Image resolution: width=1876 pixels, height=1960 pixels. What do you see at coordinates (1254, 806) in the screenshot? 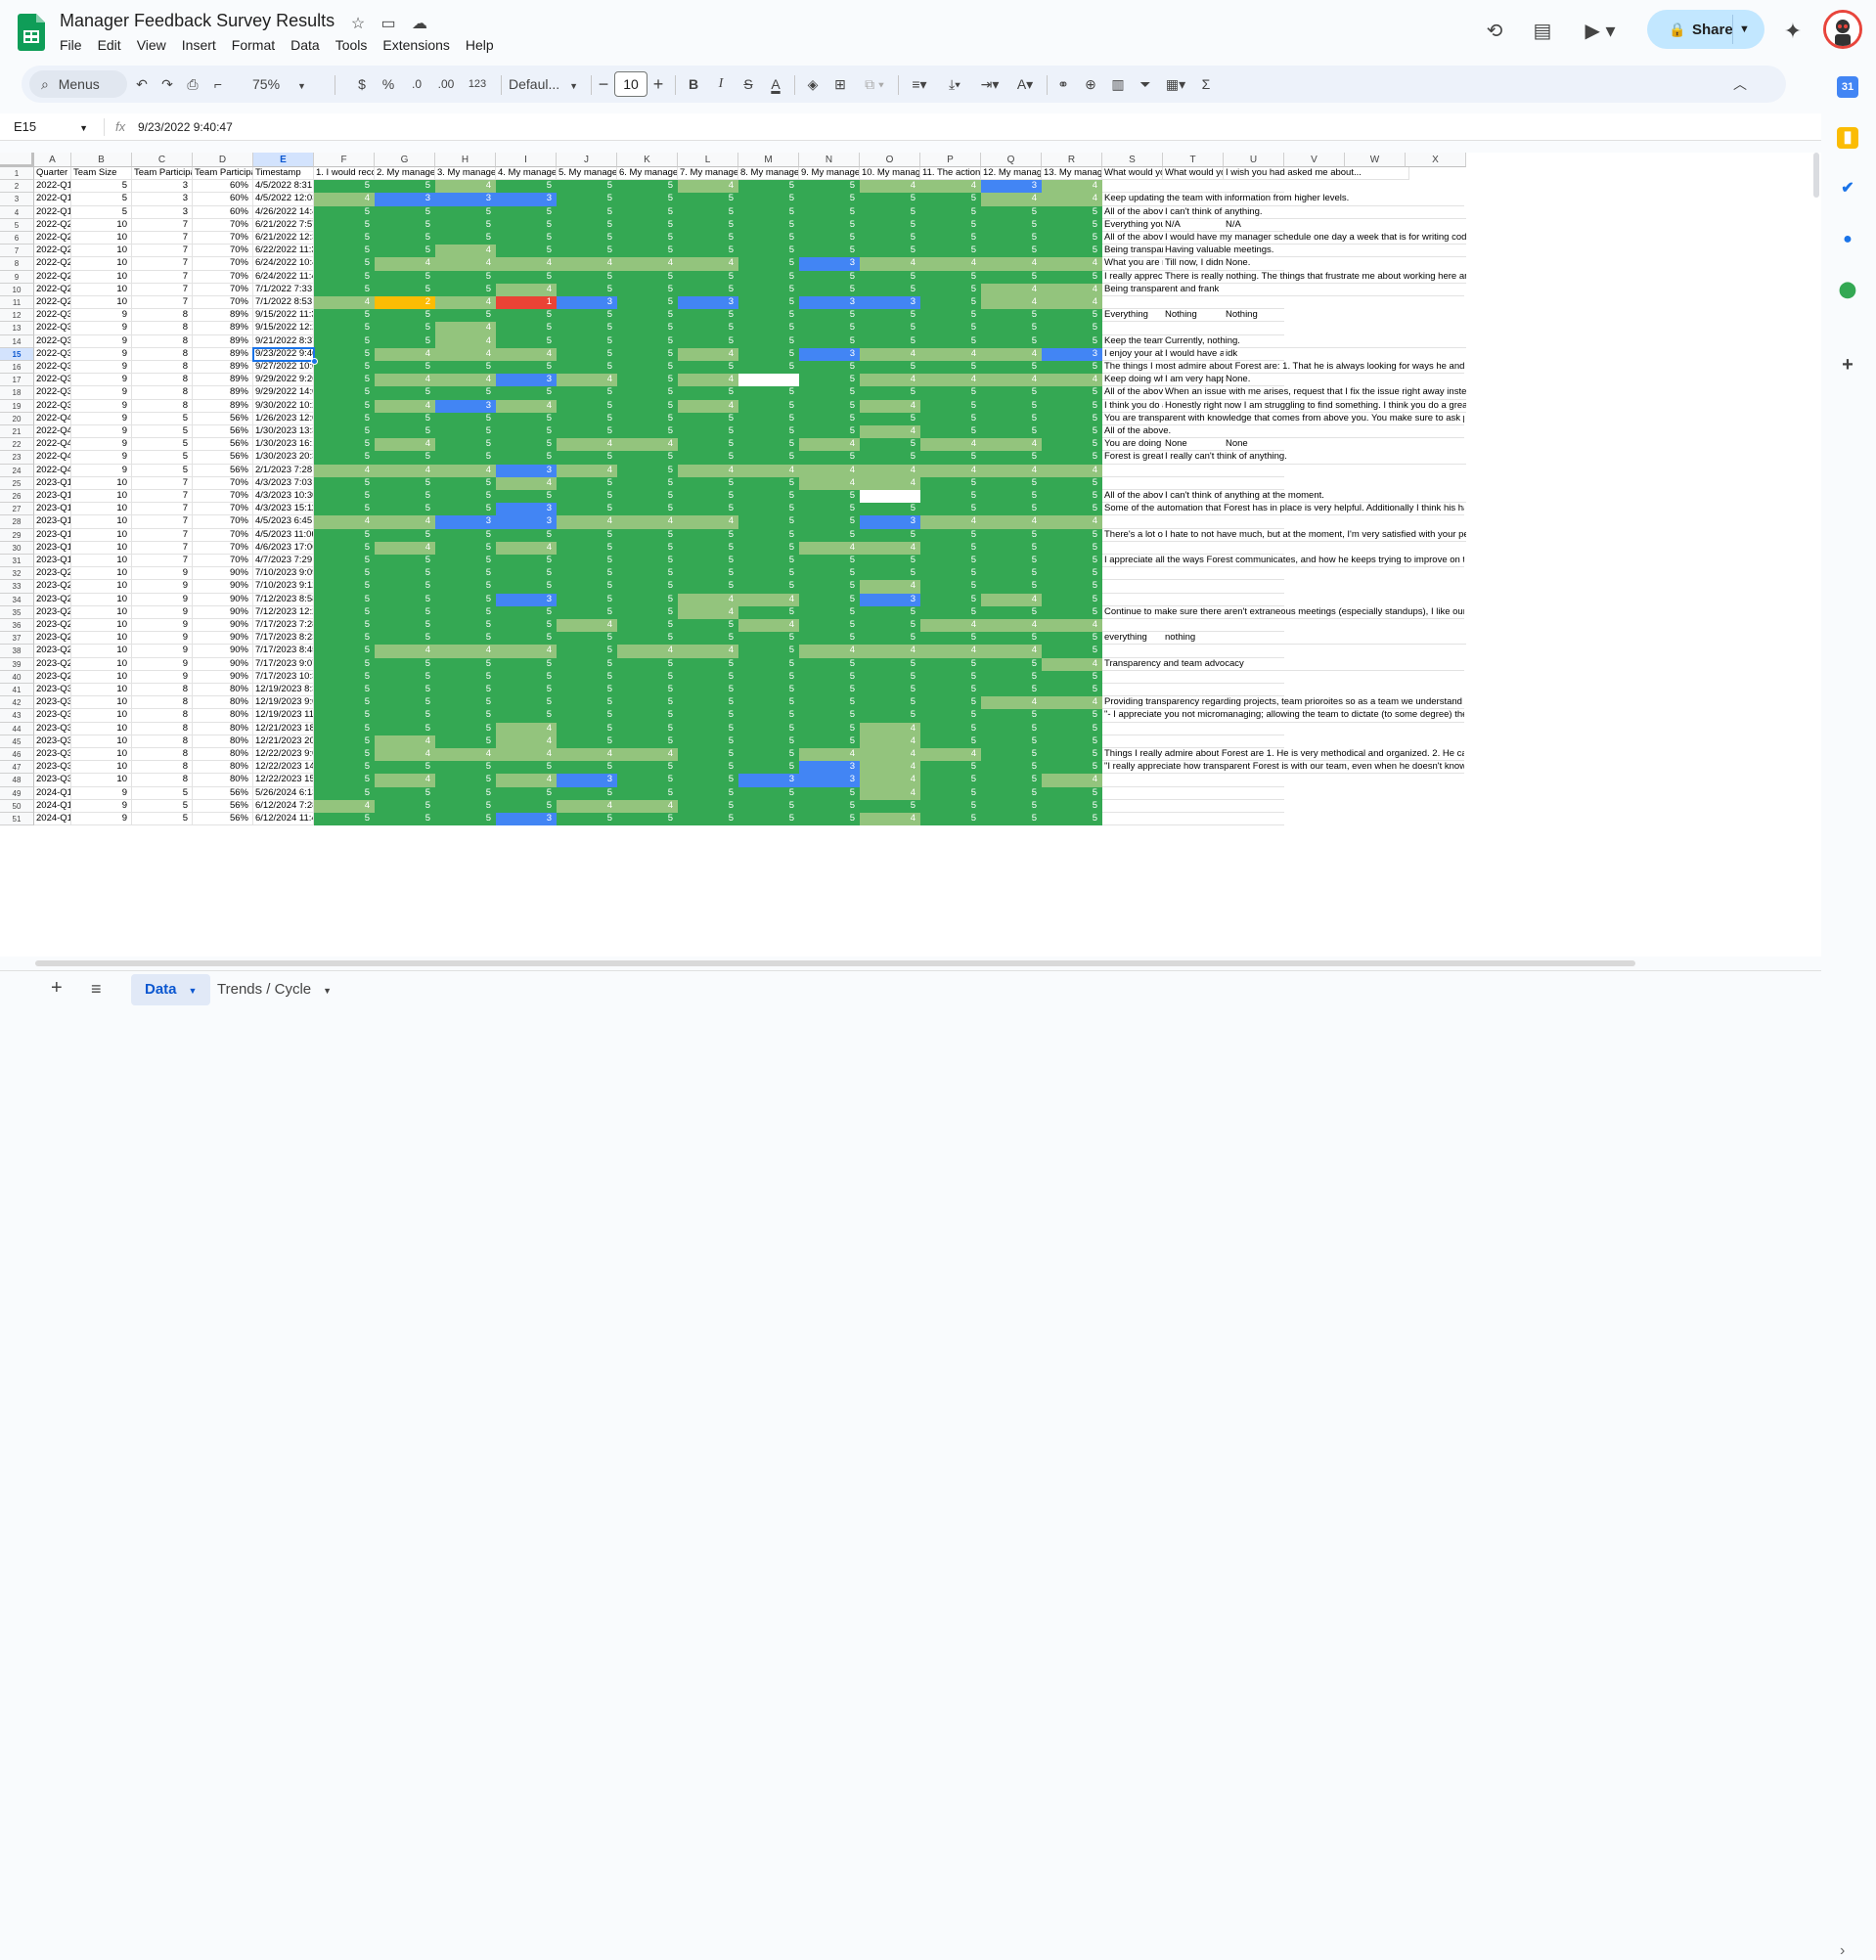
I see `answer-cell-u` at bounding box center [1254, 806].